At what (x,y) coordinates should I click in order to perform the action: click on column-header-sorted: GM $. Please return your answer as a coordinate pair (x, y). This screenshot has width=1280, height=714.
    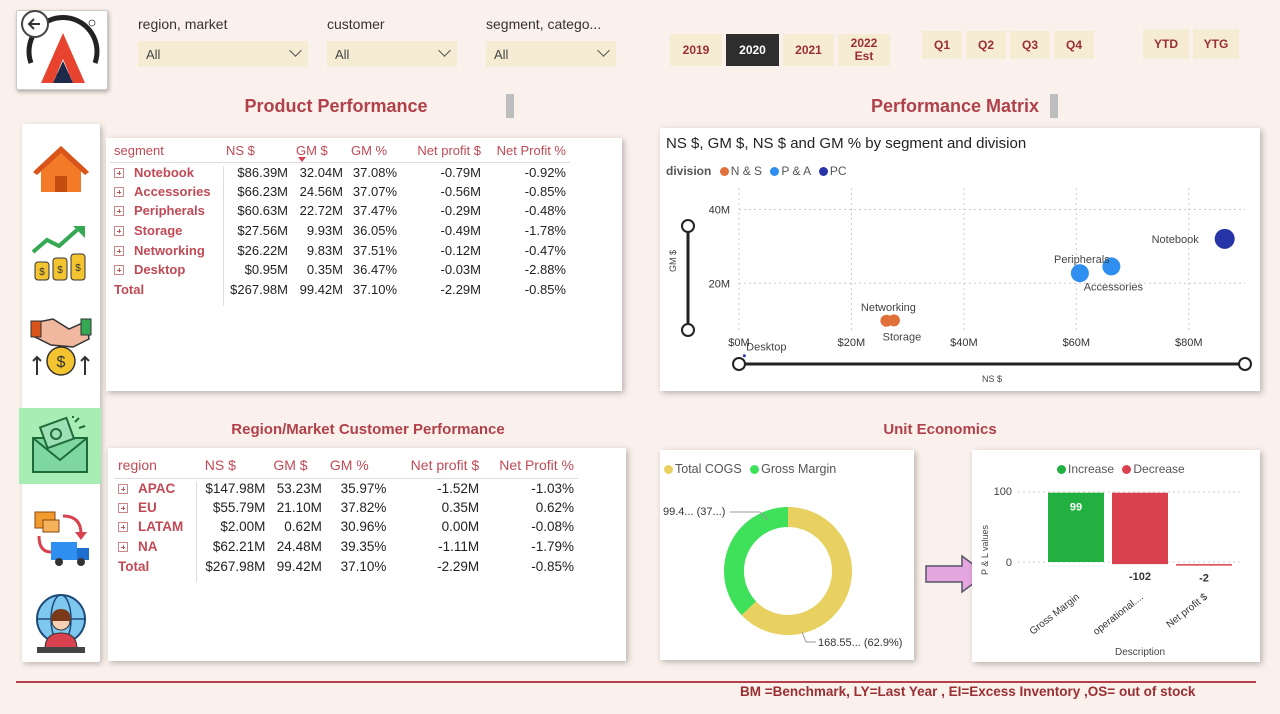
    Looking at the image, I should click on (319, 151).